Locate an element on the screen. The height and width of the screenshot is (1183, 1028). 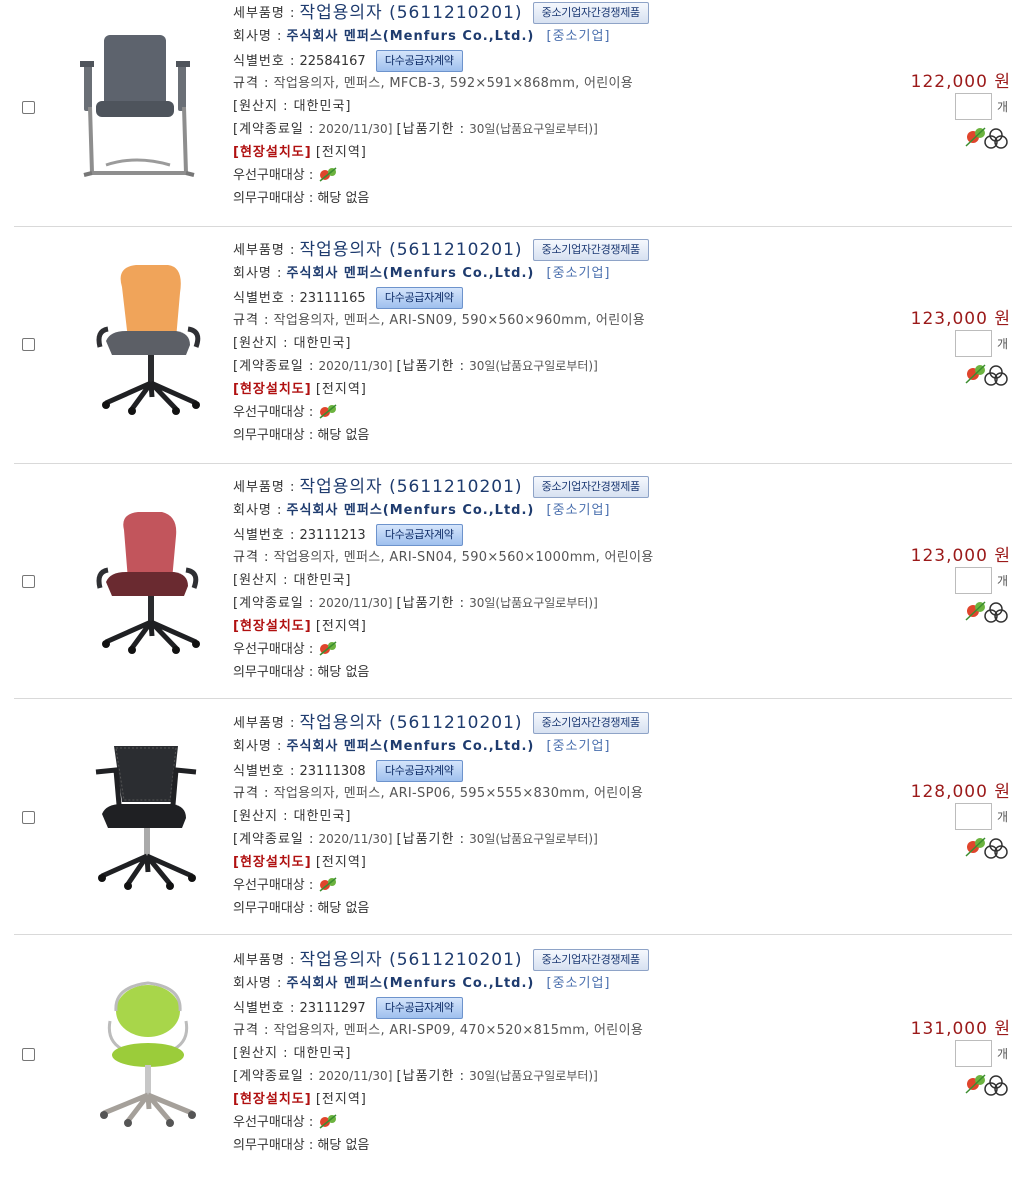
chair-orange-swivel-image is located at coordinates (141, 342).